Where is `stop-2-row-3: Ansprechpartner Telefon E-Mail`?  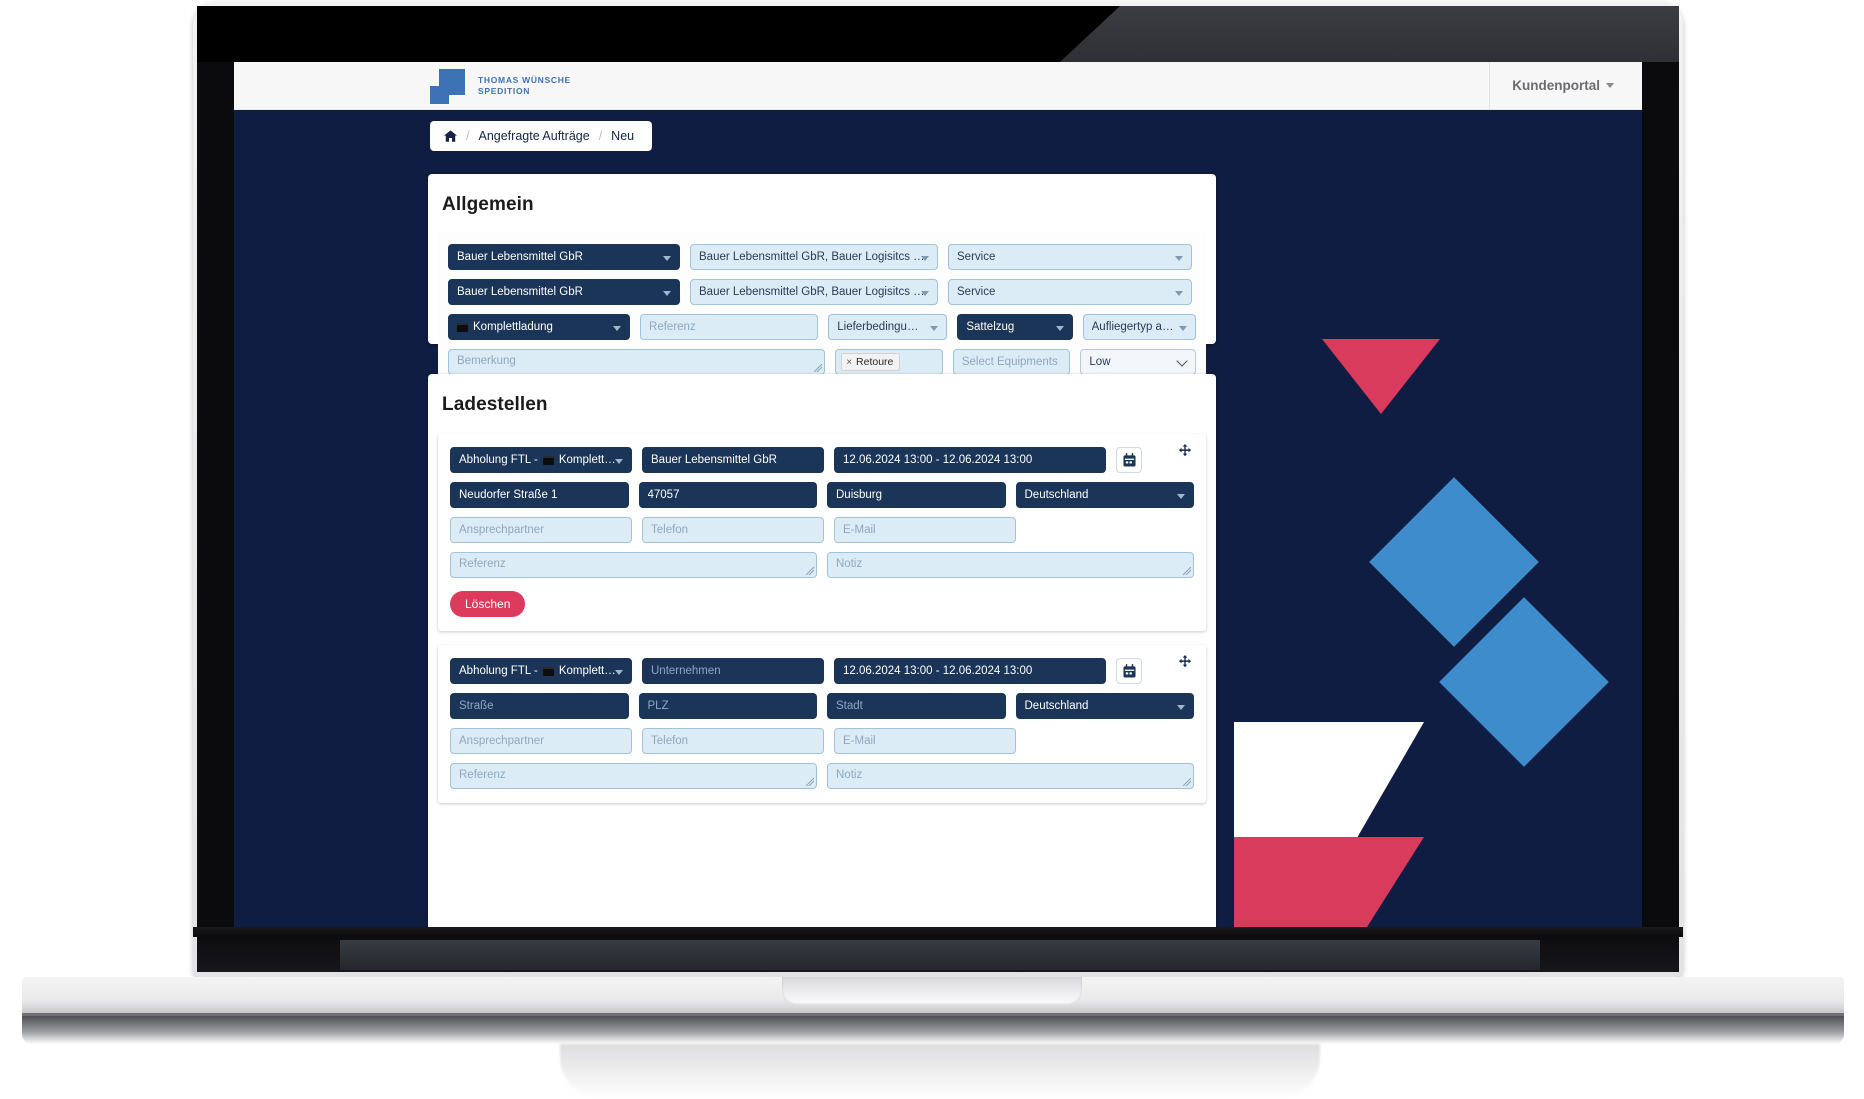 stop-2-row-3: Ansprechpartner Telefon E-Mail is located at coordinates (822, 741).